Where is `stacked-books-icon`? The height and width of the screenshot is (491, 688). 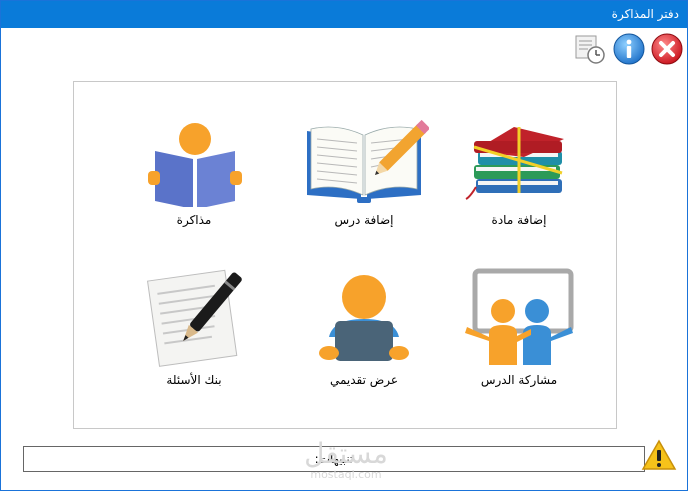
stacked-books-icon is located at coordinates (514, 163).